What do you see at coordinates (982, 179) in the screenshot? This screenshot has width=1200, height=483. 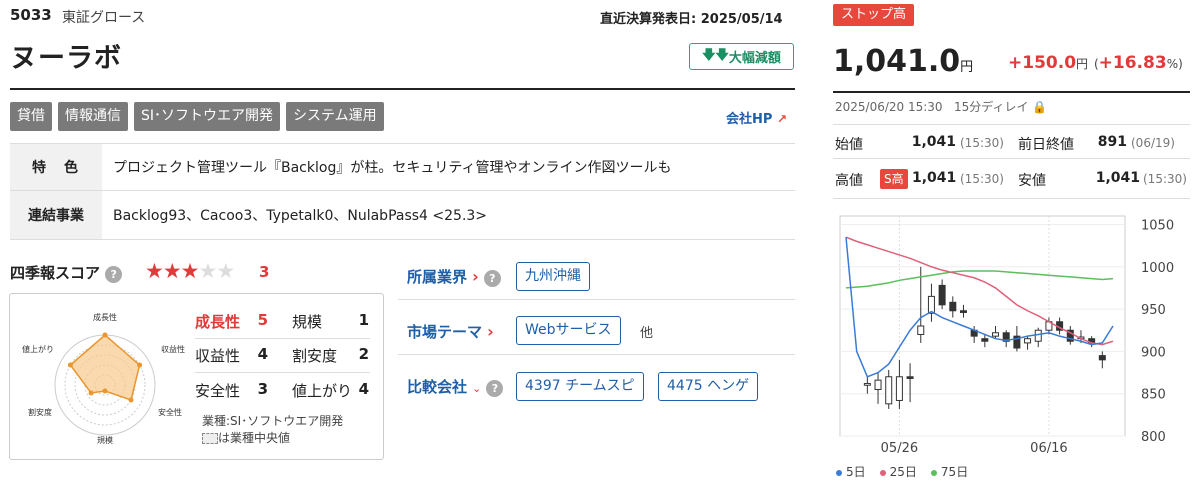 I see `high-time: (15:30)` at bounding box center [982, 179].